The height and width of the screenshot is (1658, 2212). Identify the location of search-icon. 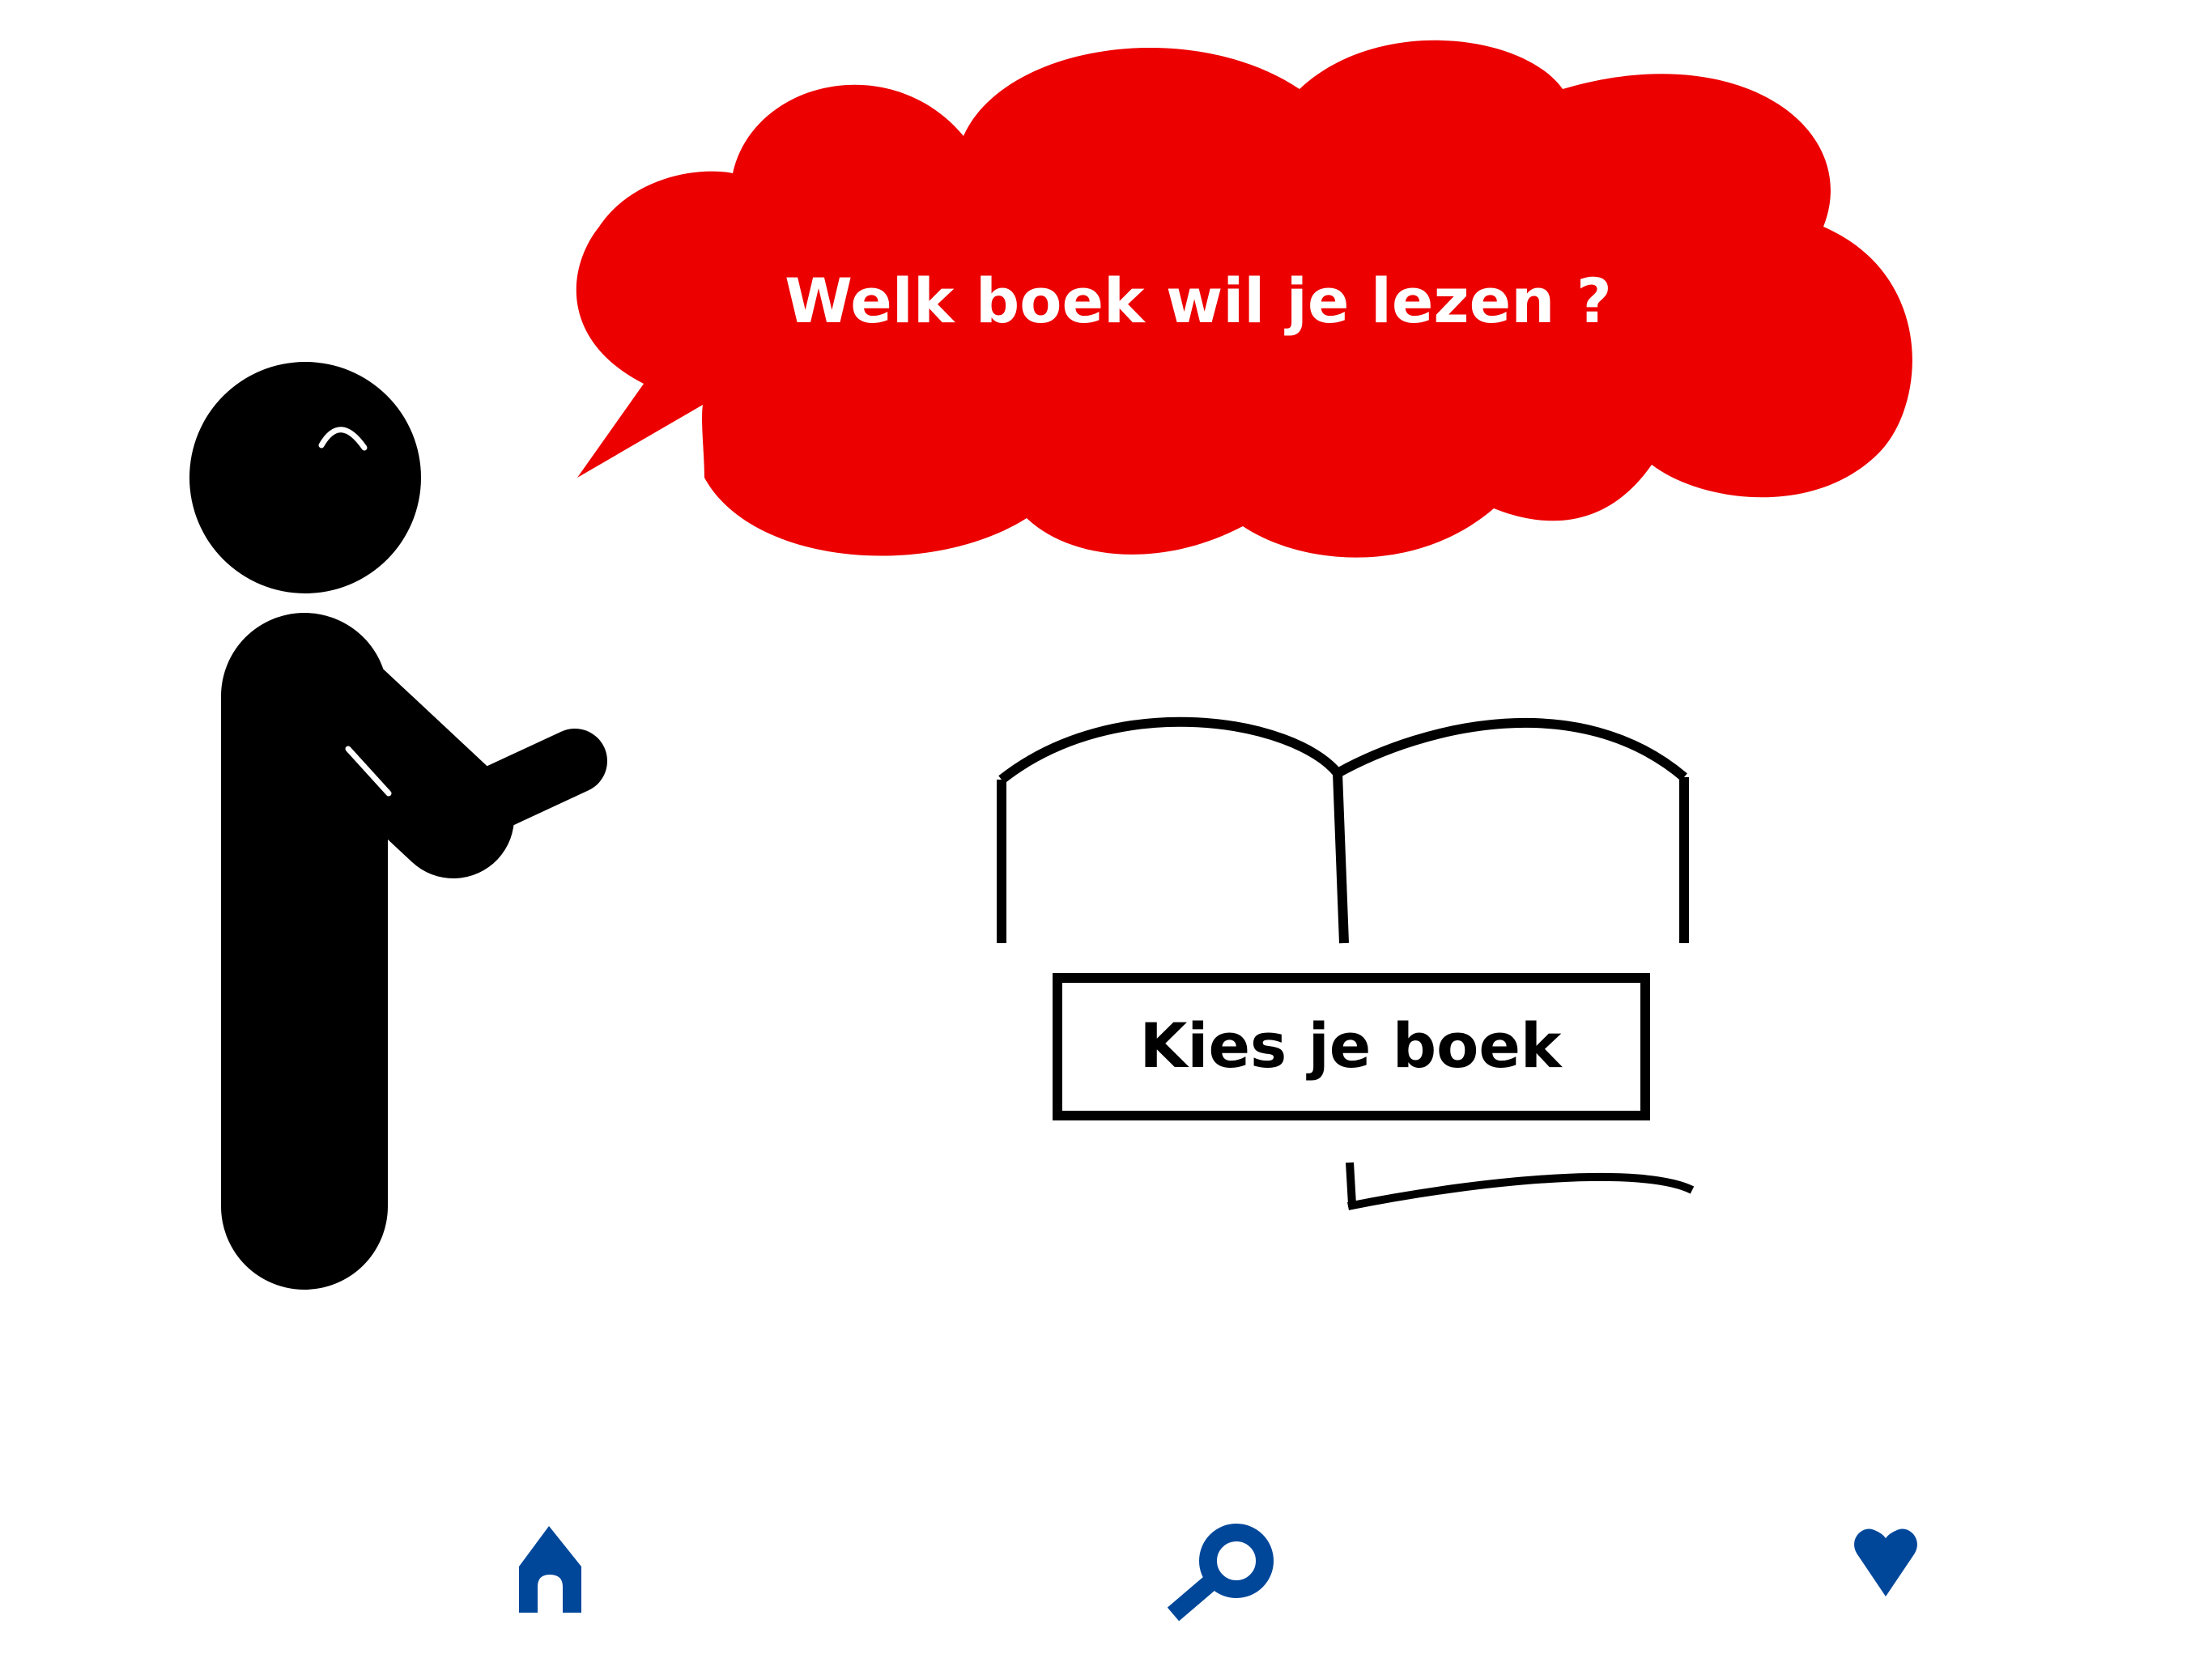
(1221, 1573).